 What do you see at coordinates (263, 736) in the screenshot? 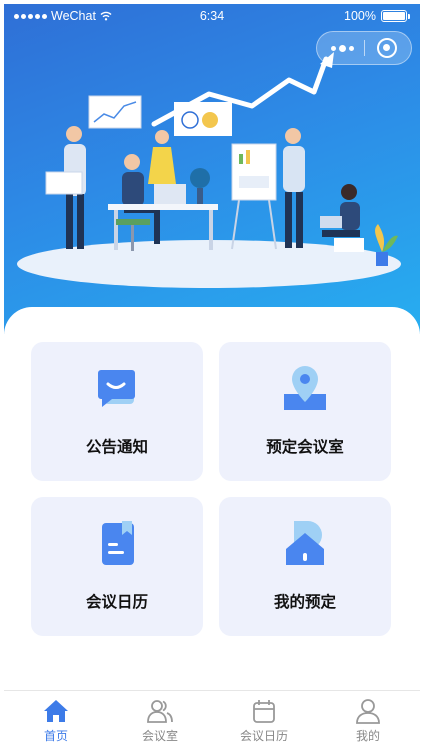
I see `tab-label: 会议日历` at bounding box center [263, 736].